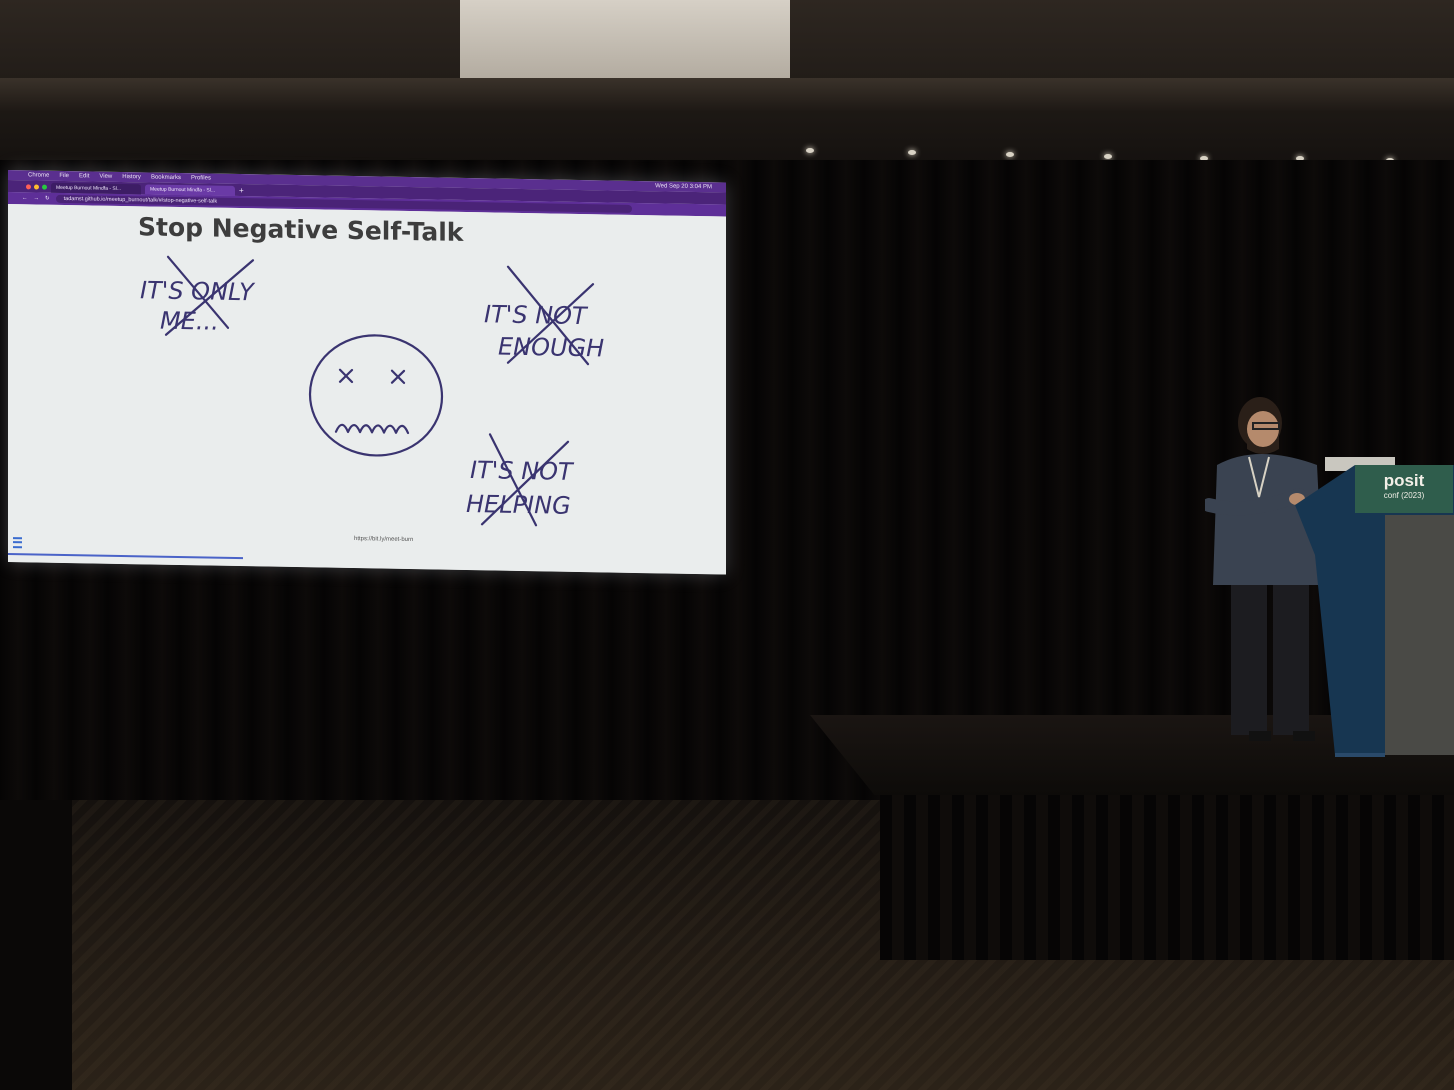 The height and width of the screenshot is (1090, 1454). Describe the element at coordinates (683, 187) in the screenshot. I see `clock: Wed Sep 20 3:04 PM` at that location.